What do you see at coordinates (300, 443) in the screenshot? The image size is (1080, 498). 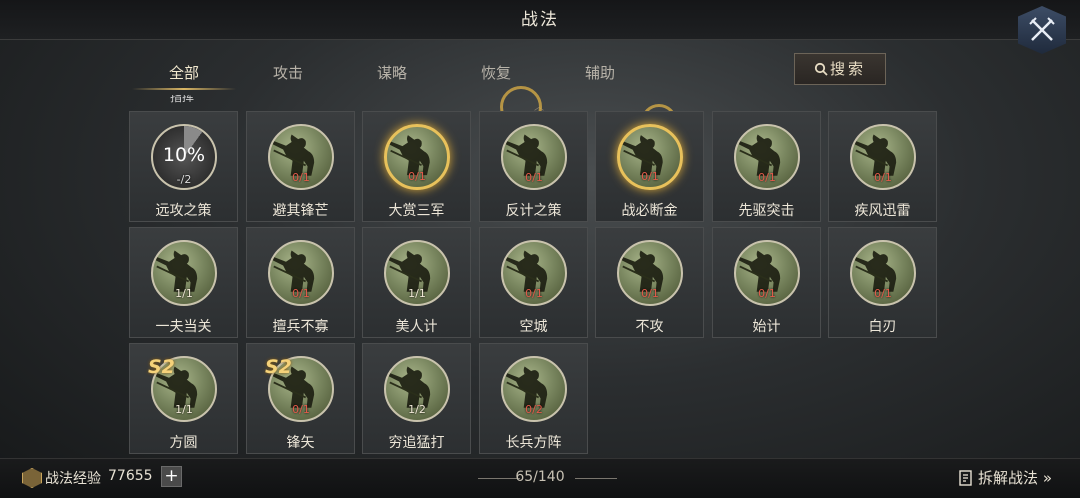 I see `skill-name: 锋矢` at bounding box center [300, 443].